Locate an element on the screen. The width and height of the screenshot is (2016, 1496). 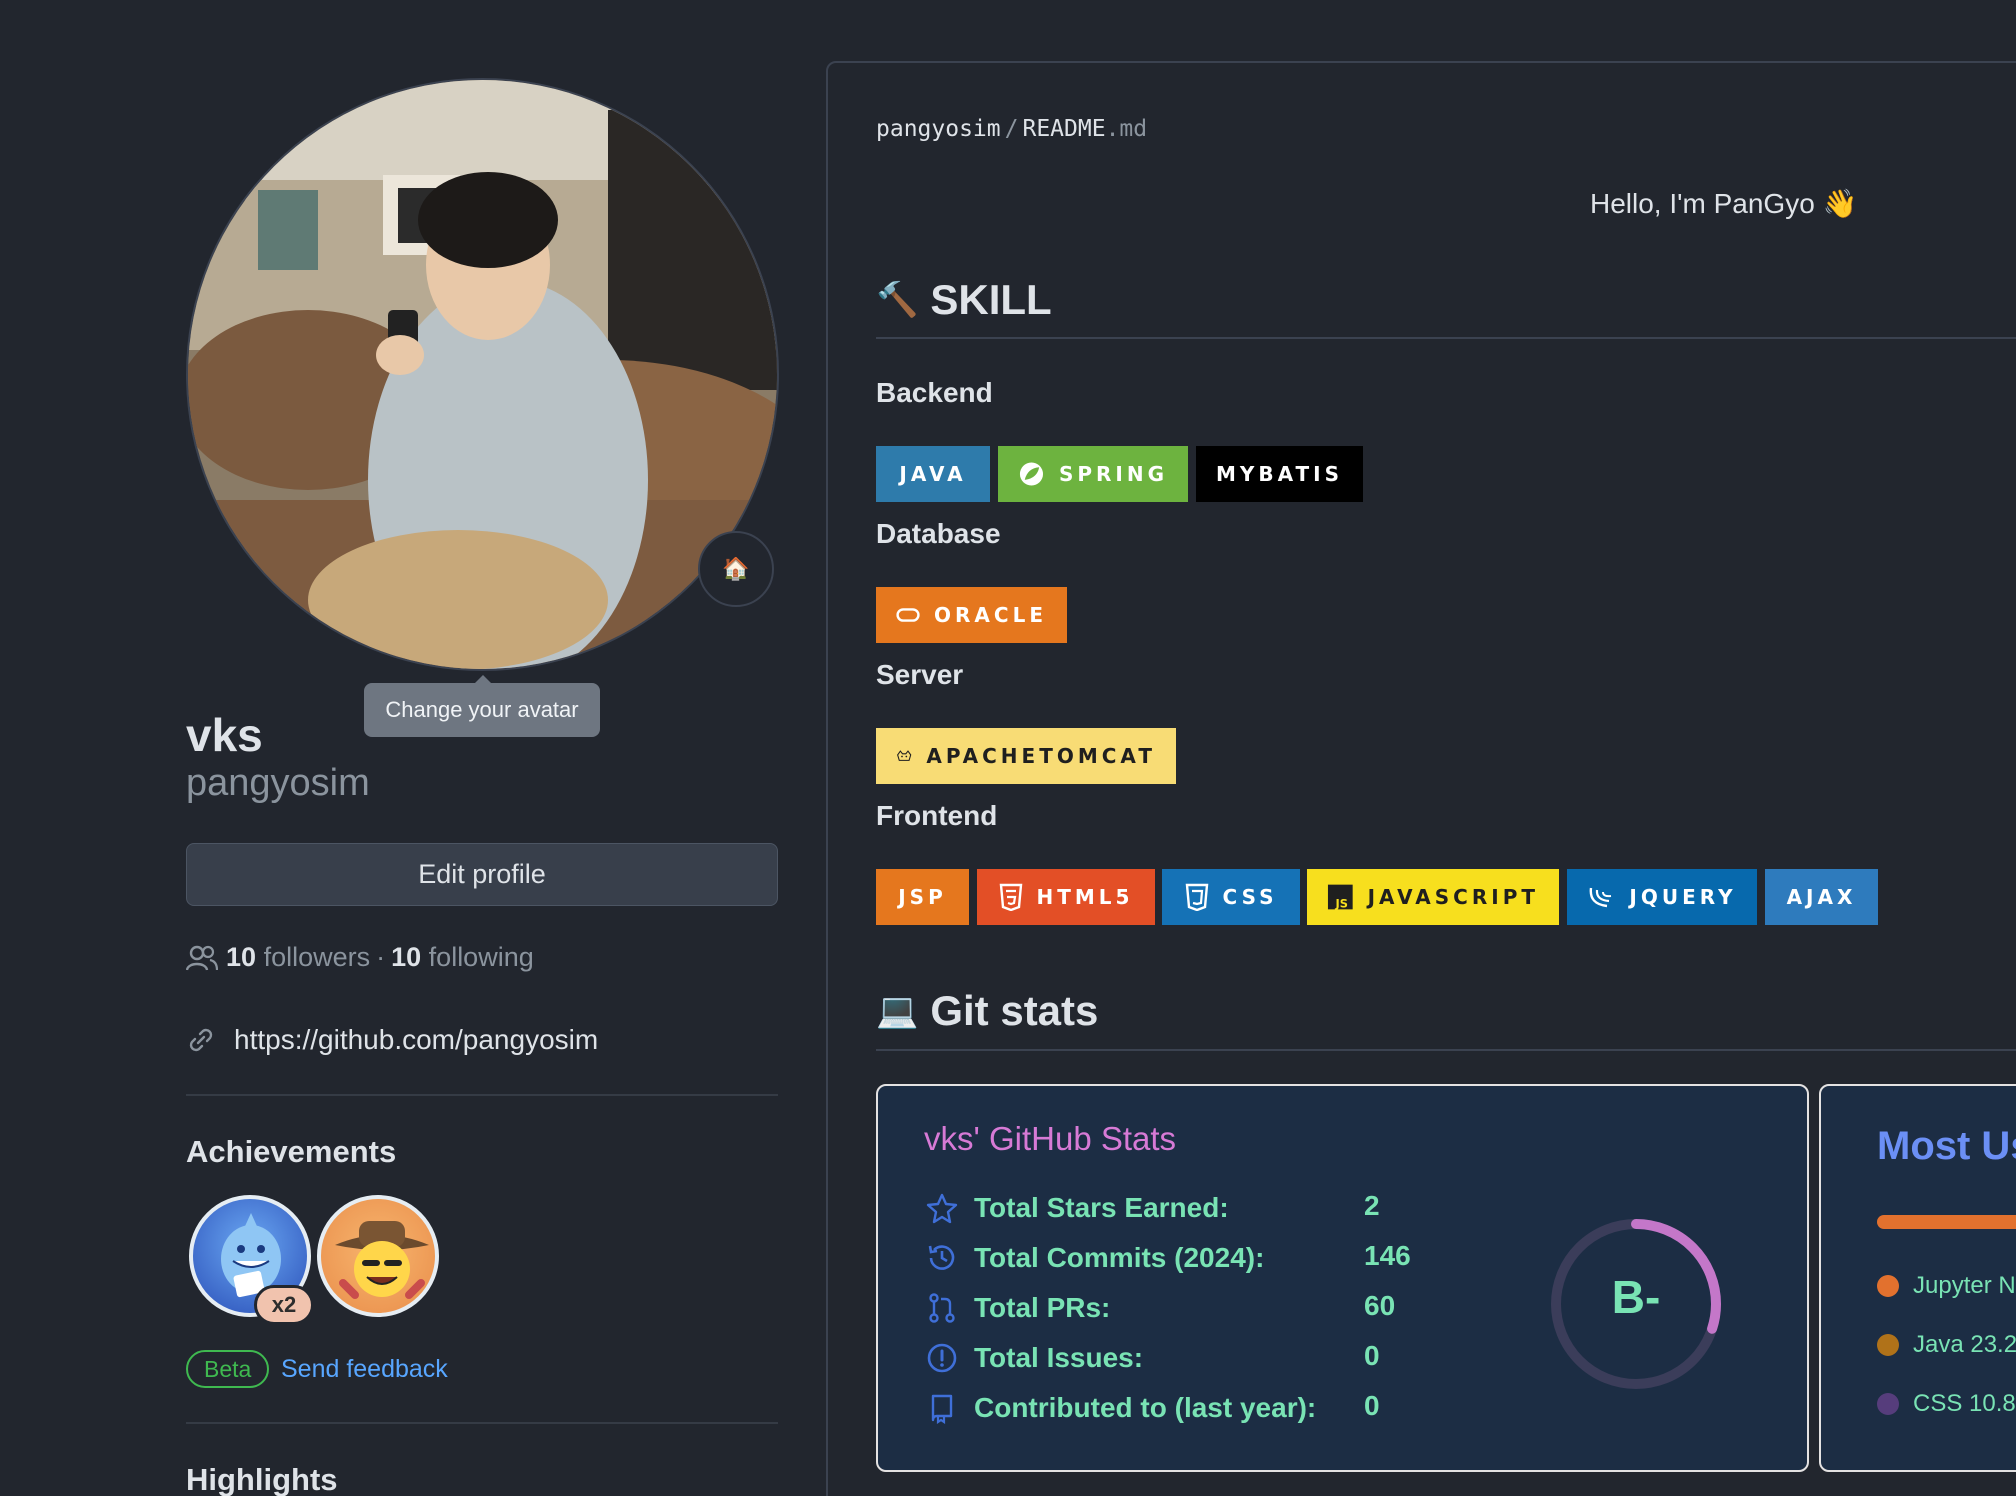
profile-login: pangyosim is located at coordinates (278, 783).